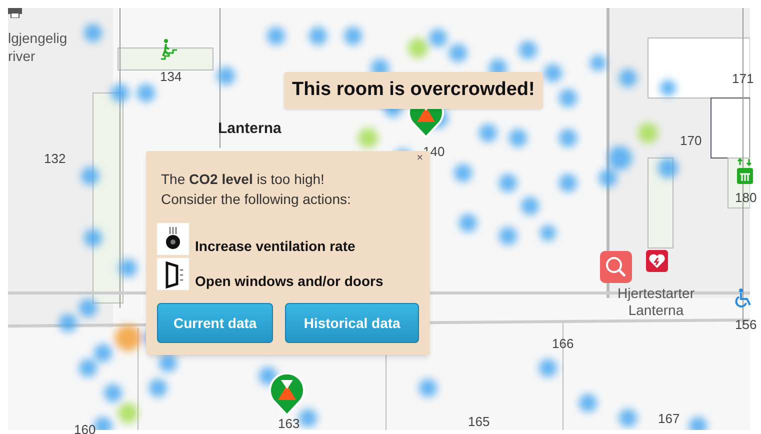 The image size is (761, 434). What do you see at coordinates (479, 421) in the screenshot?
I see `room-number: 165` at bounding box center [479, 421].